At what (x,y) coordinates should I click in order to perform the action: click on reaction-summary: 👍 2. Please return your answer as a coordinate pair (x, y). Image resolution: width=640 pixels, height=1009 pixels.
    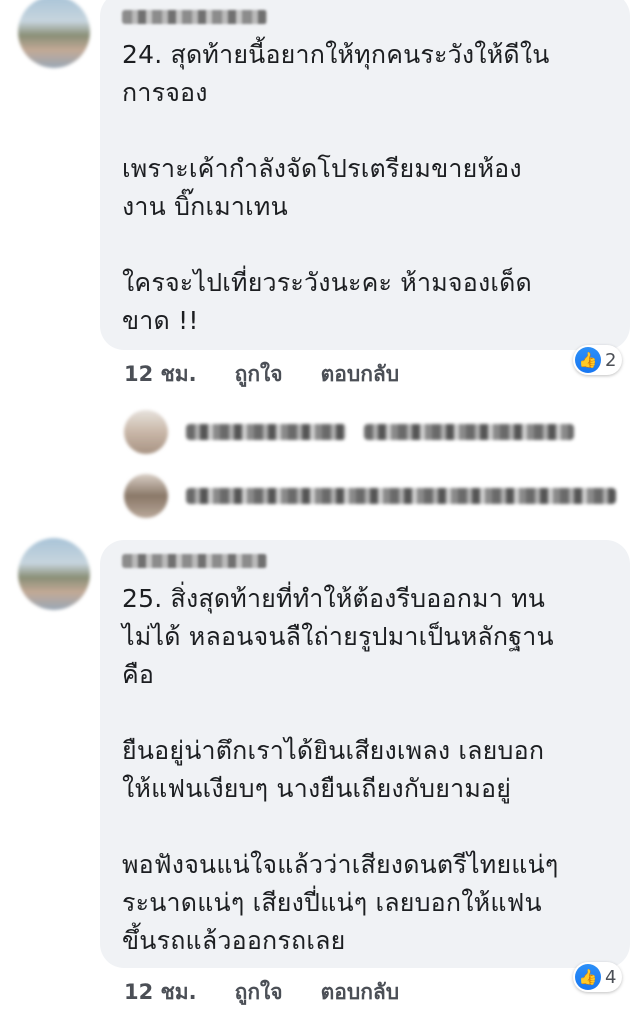
    Looking at the image, I should click on (598, 360).